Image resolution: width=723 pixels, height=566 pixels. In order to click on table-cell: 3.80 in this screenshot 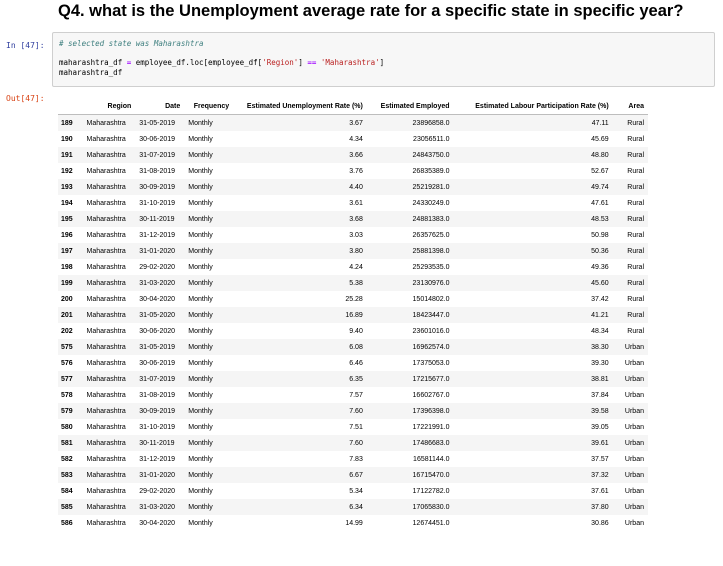, I will do `click(300, 251)`.